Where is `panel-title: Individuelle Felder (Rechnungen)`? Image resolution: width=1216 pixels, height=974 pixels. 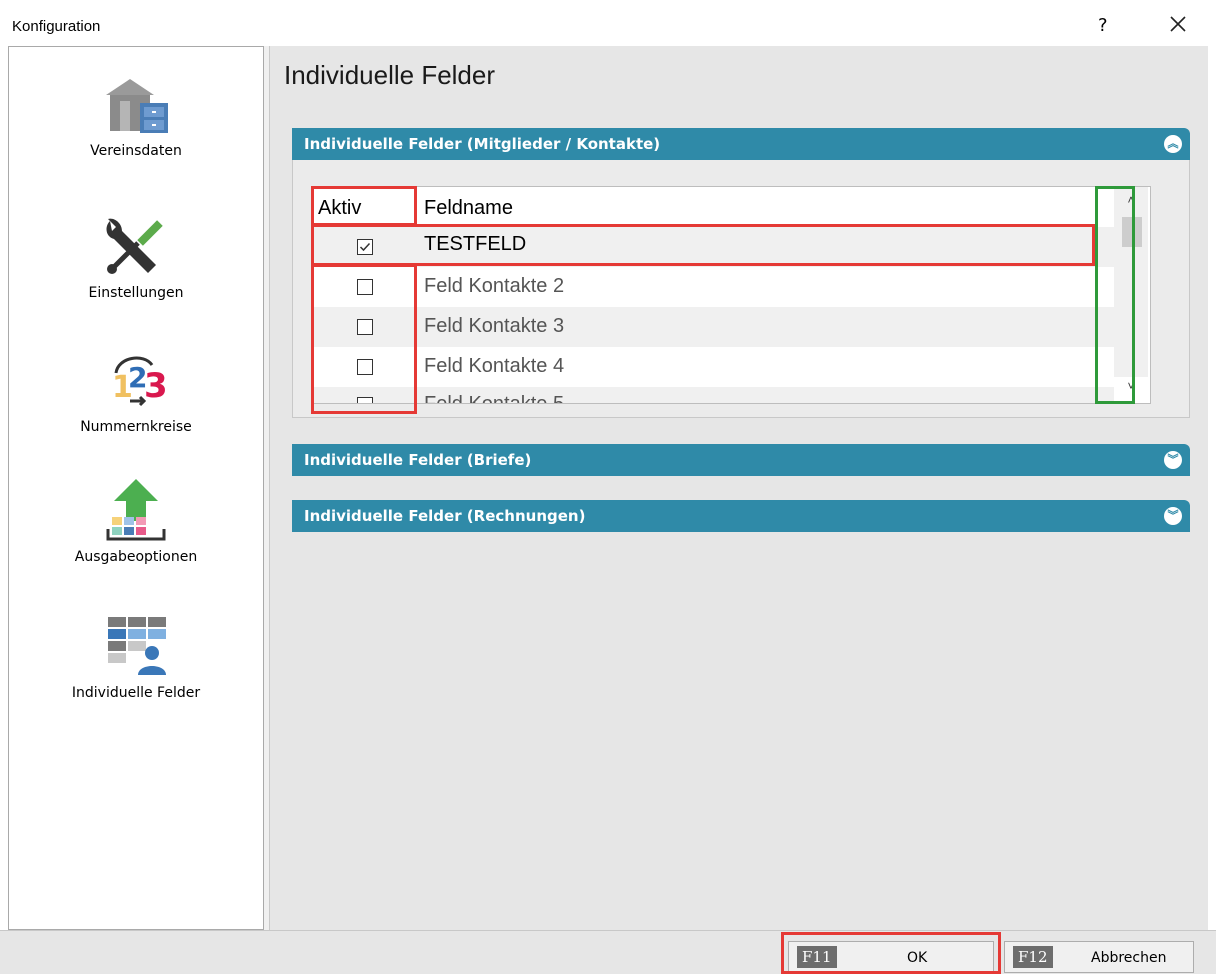
panel-title: Individuelle Felder (Rechnungen) is located at coordinates (445, 516).